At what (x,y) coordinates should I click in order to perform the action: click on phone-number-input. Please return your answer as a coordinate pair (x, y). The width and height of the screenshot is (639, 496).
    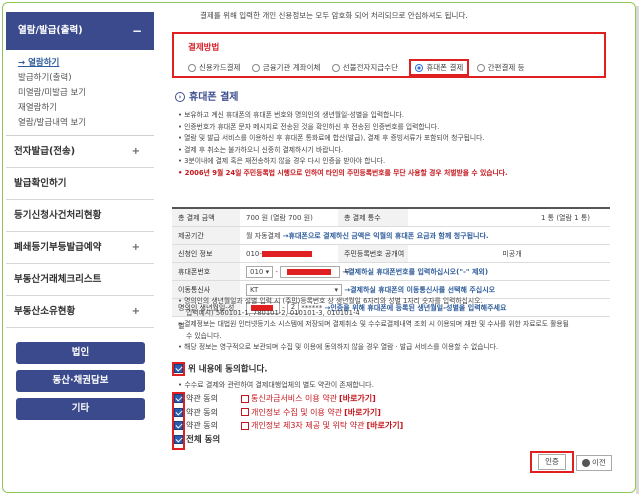
    Looking at the image, I should click on (310, 271).